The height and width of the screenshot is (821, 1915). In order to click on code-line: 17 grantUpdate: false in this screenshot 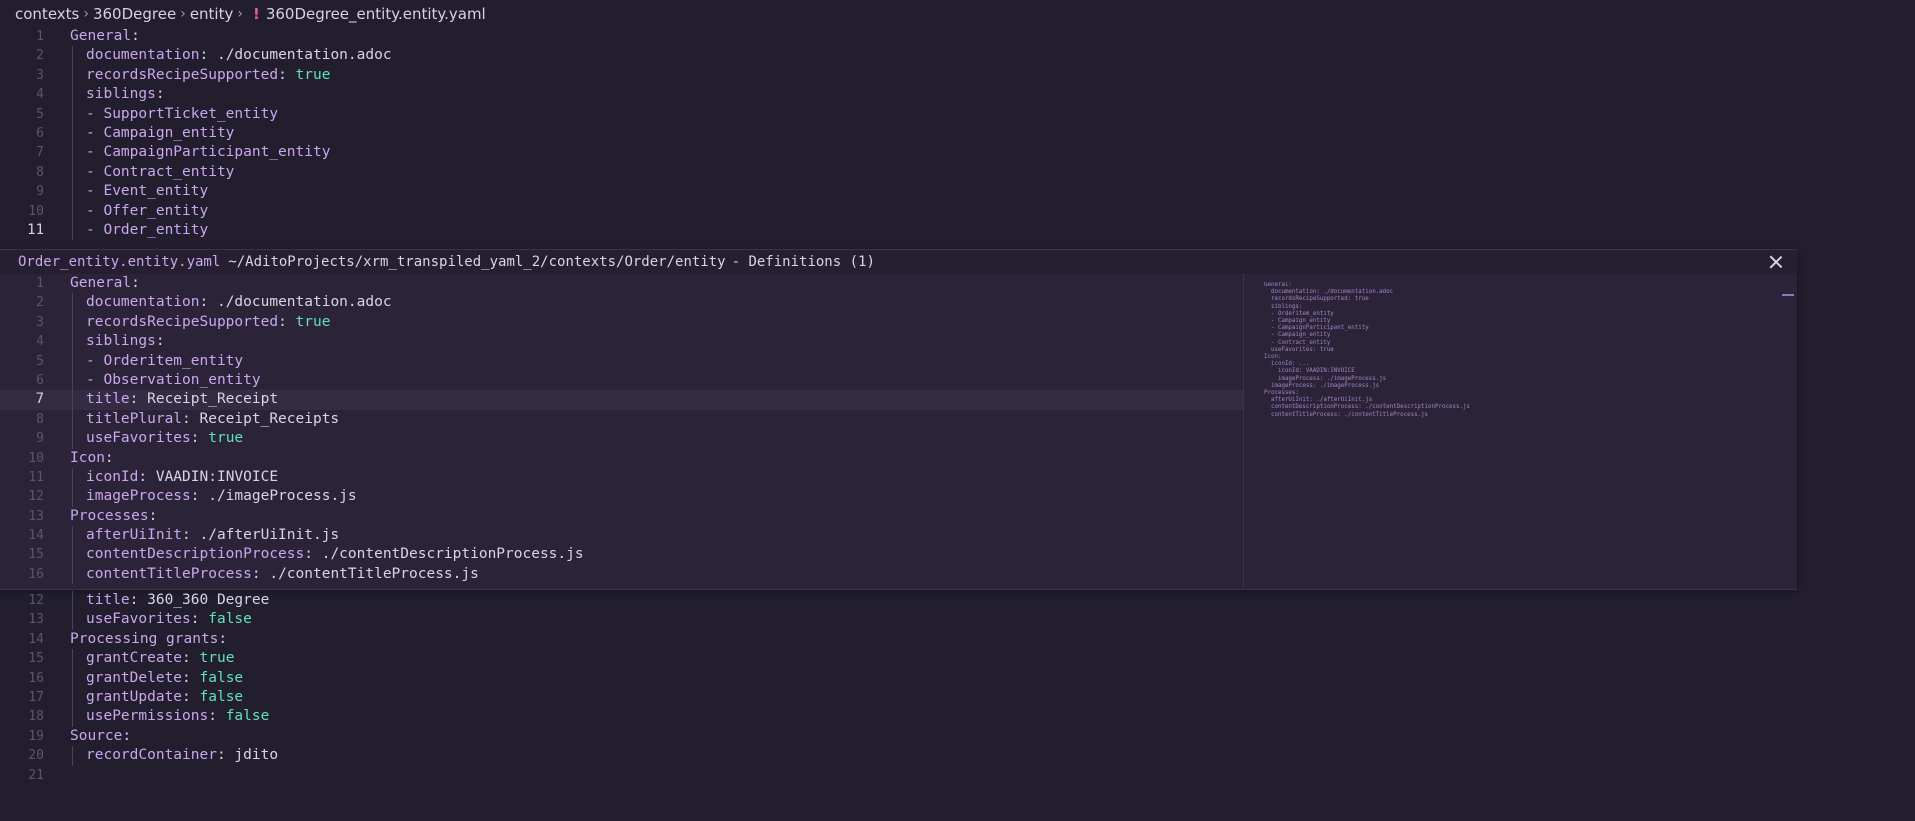, I will do `click(957, 697)`.